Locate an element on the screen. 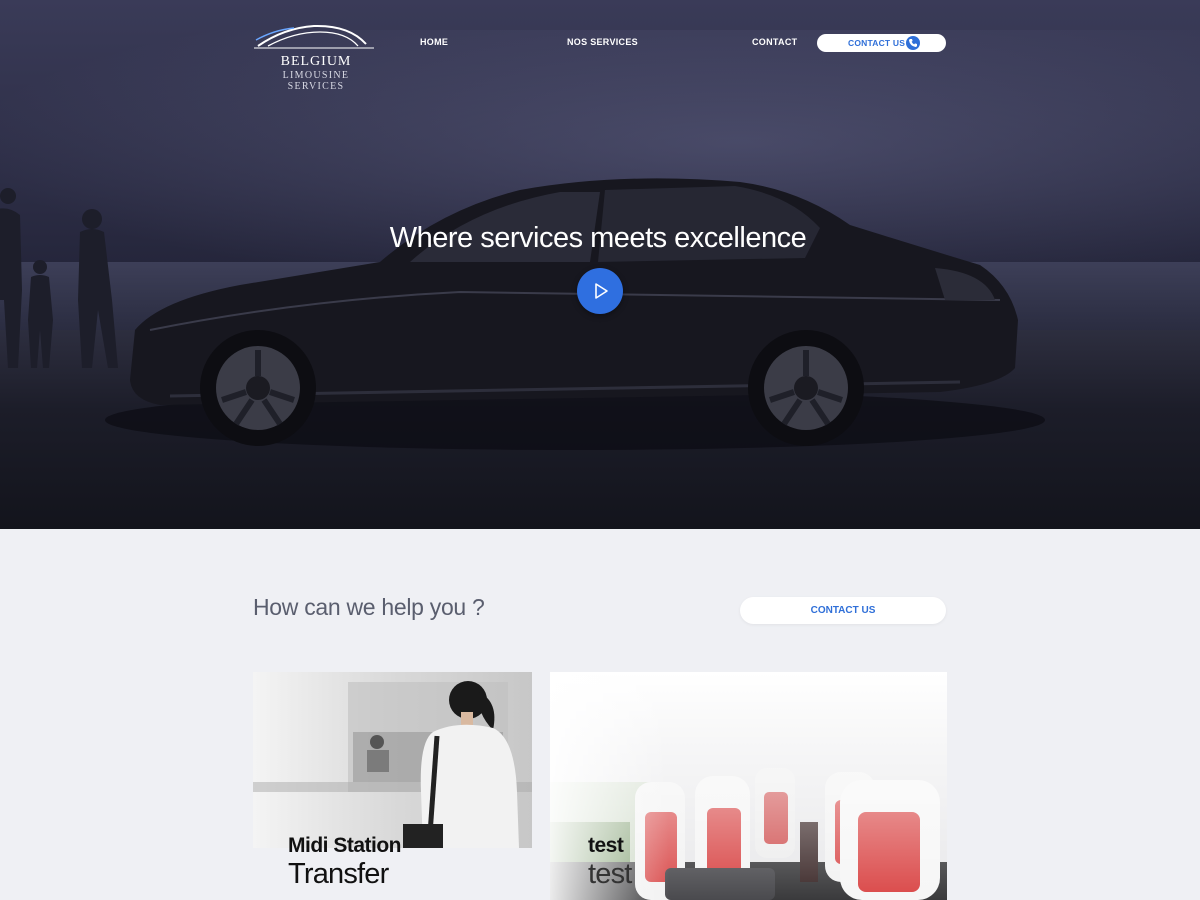 This screenshot has height=900, width=1200. nav-services: NOS SERVICES is located at coordinates (602, 42).